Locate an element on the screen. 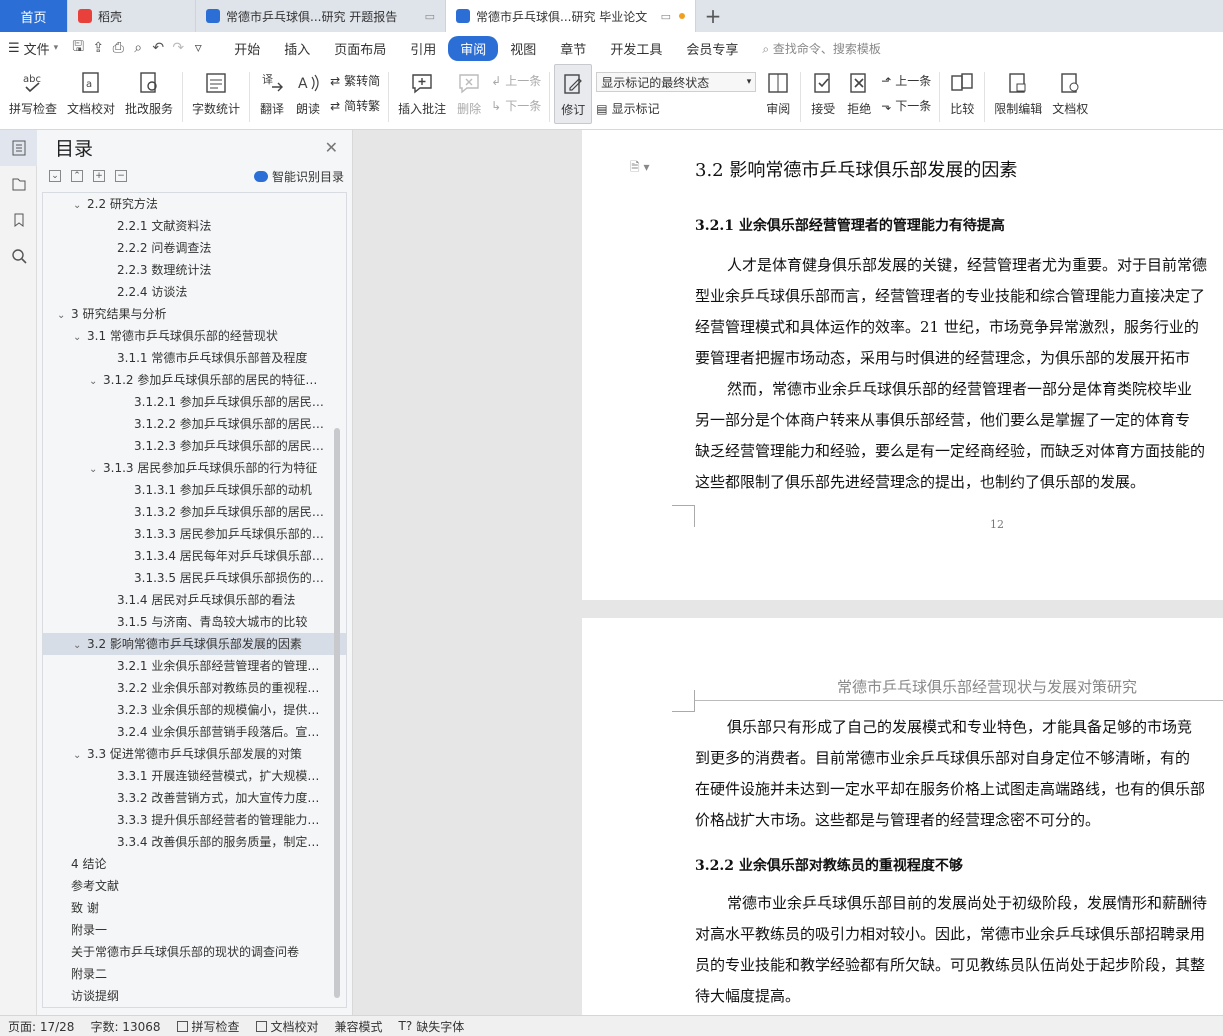 Image resolution: width=1223 pixels, height=1036 pixels. print-preview-icon: ⌕ is located at coordinates (138, 48).